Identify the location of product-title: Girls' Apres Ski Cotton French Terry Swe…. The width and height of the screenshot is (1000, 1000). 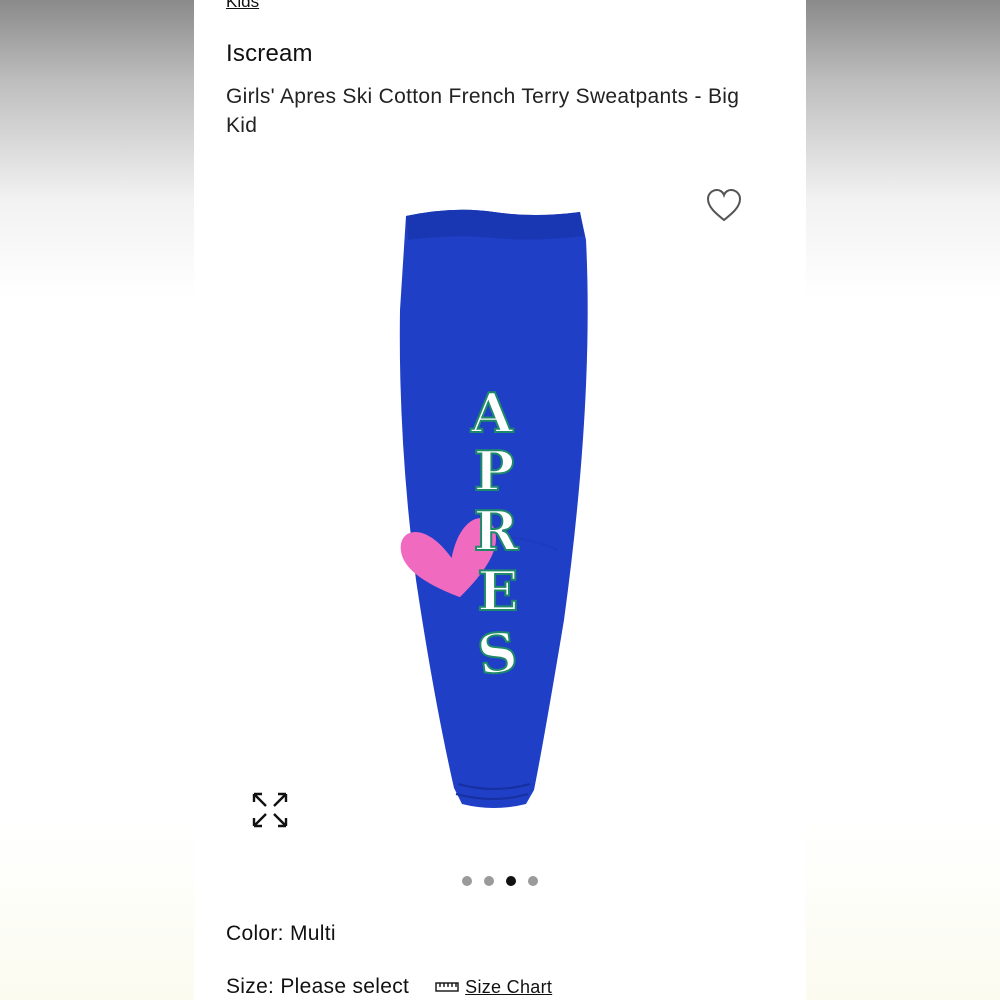
(483, 111).